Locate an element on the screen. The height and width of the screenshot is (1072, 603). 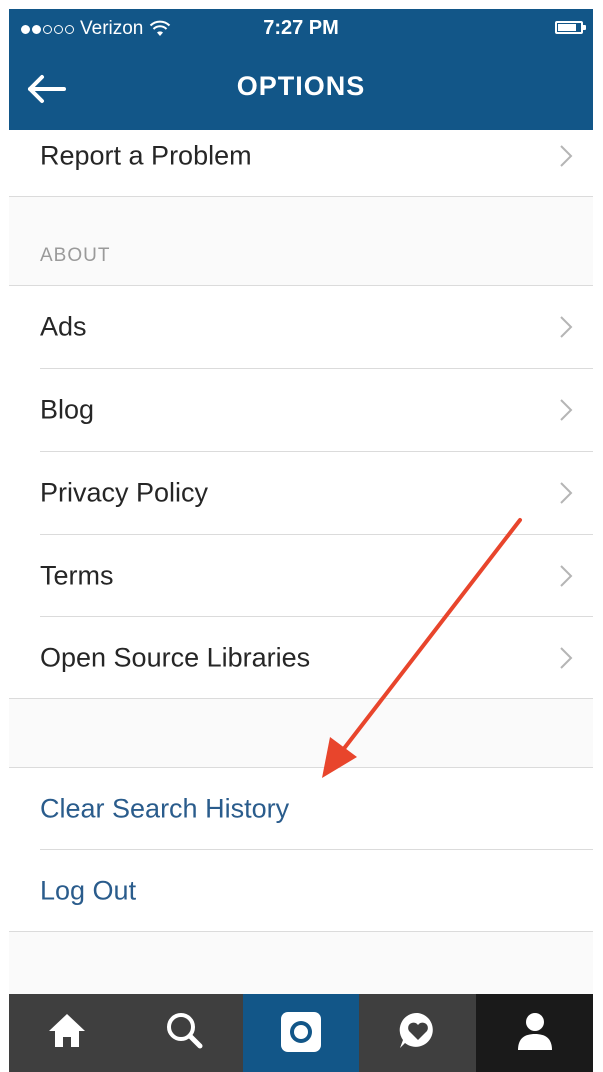
clock: 7:27 PM is located at coordinates (301, 28).